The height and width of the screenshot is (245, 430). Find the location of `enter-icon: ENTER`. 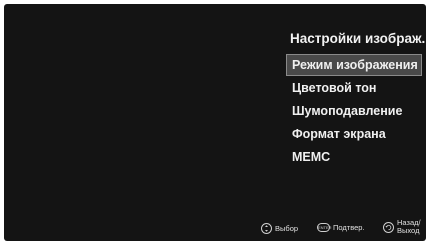

enter-icon: ENTER is located at coordinates (324, 227).